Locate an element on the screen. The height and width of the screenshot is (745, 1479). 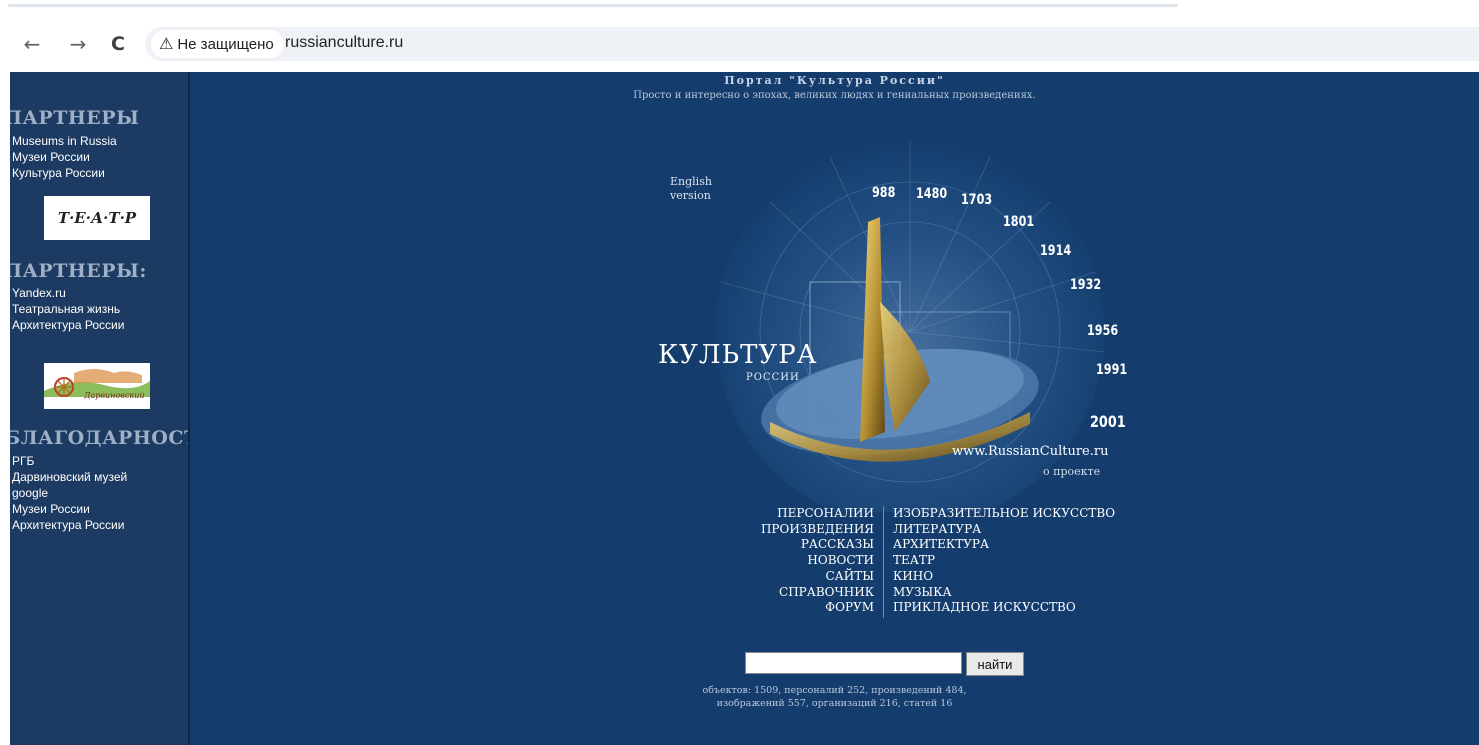
timeline-year: 1932 is located at coordinates (1085, 285).